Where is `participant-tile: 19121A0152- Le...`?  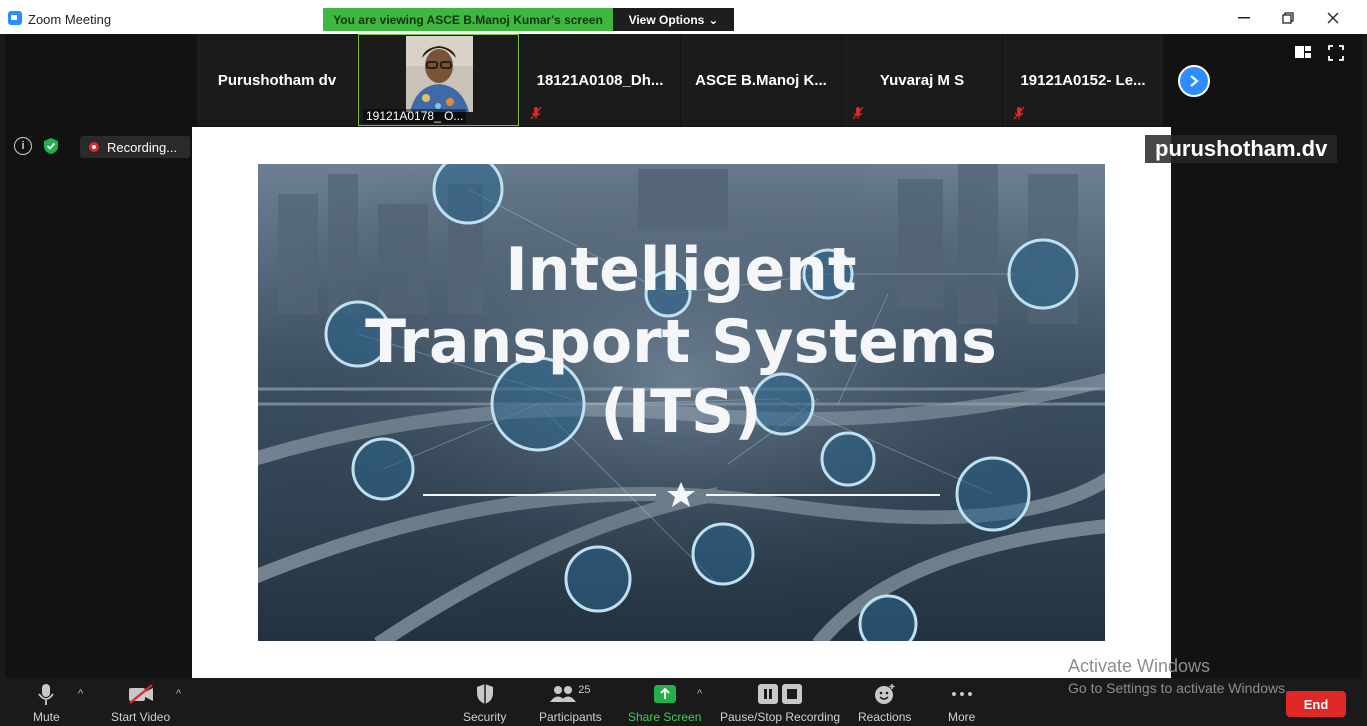
participant-tile: 19121A0152- Le... is located at coordinates (1083, 80).